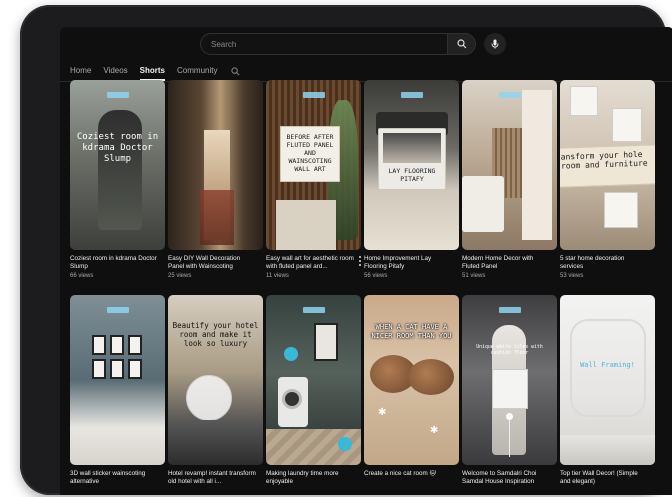  I want to click on tab-community: Community, so click(197, 71).